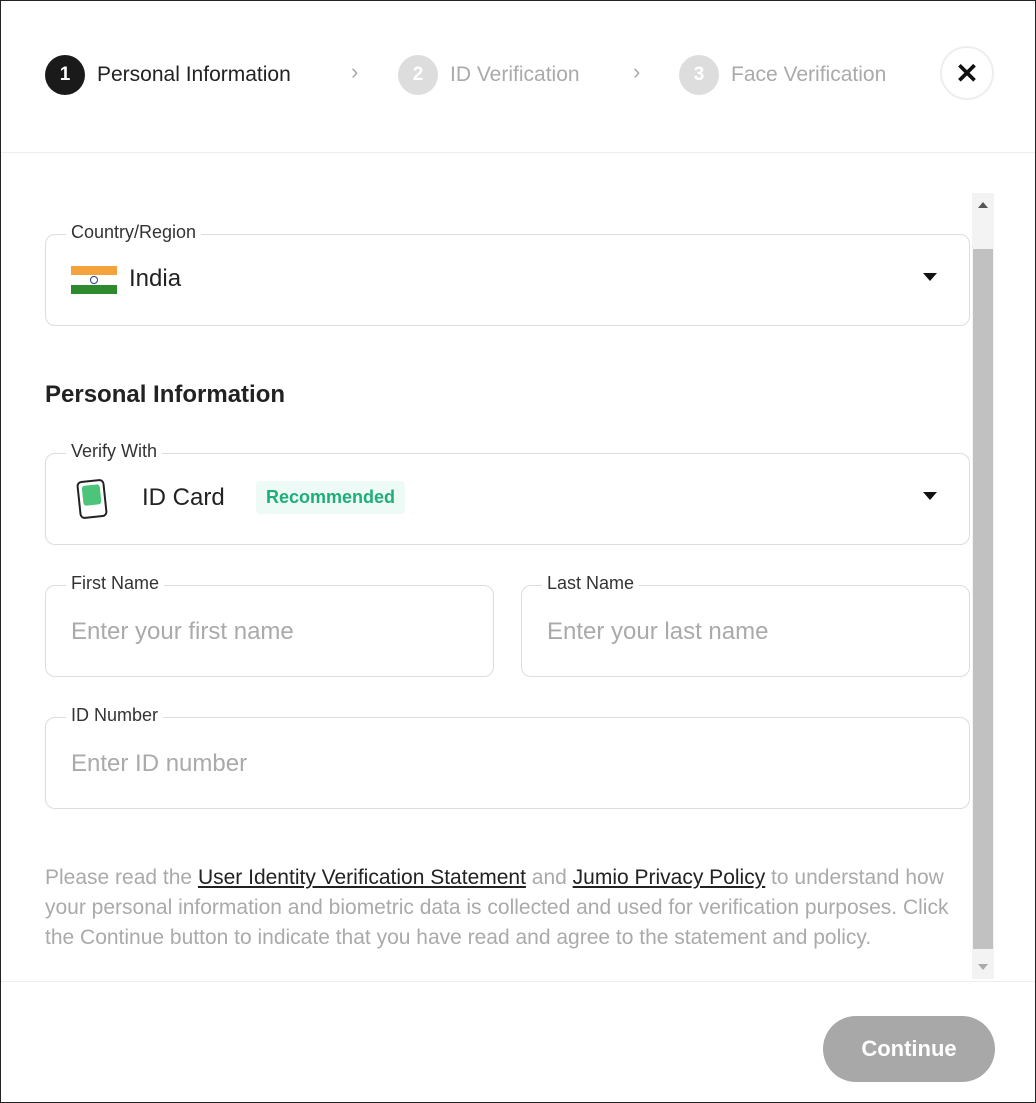  What do you see at coordinates (909, 1049) in the screenshot?
I see `continue-button: Continue` at bounding box center [909, 1049].